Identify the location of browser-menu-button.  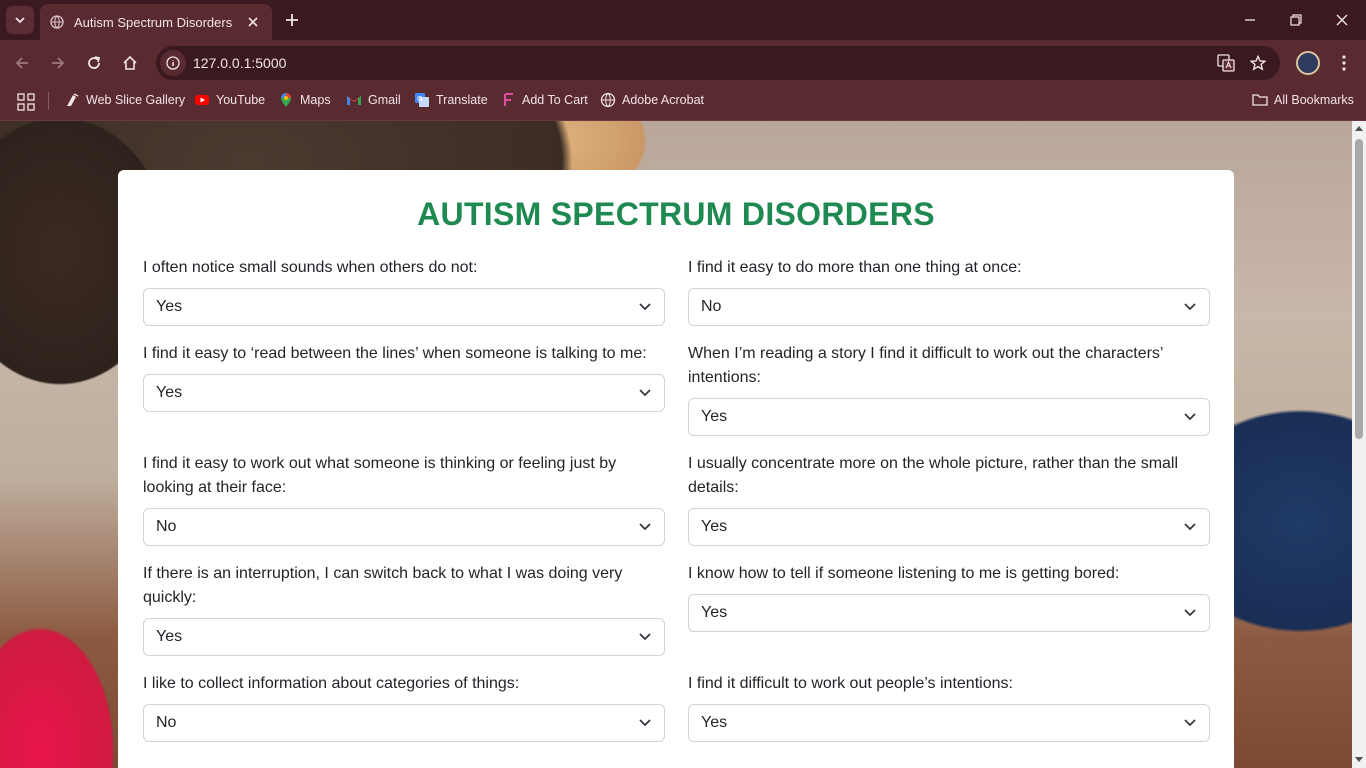
(1344, 63).